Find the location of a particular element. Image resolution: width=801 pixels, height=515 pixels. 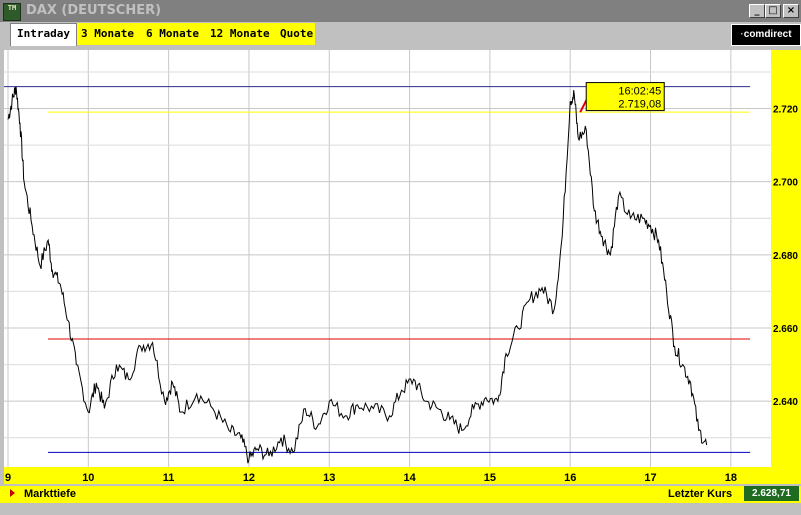

window-title: DAX (DEUTSCHER) is located at coordinates (94, 10).